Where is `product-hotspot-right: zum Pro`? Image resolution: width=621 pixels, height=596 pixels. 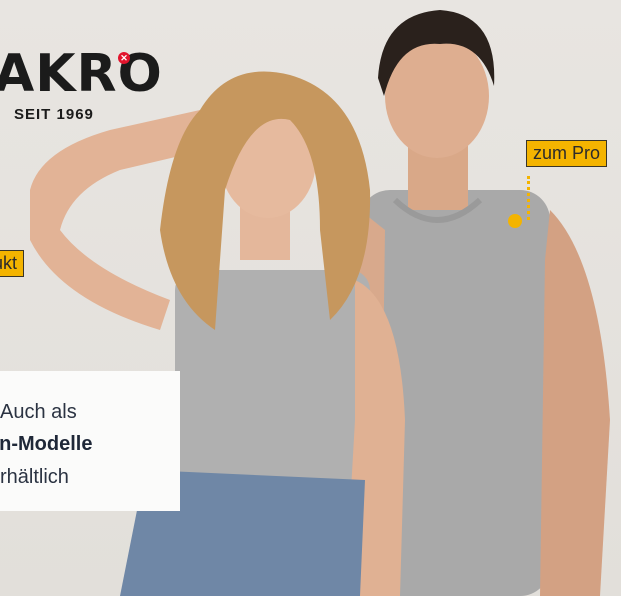
product-hotspot-right: zum Pro is located at coordinates (567, 153).